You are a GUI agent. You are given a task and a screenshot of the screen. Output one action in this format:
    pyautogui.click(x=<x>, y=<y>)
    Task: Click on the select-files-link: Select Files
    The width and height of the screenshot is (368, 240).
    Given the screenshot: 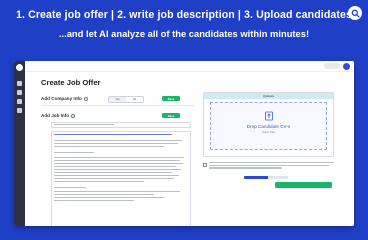 What is the action you would take?
    pyautogui.click(x=268, y=132)
    